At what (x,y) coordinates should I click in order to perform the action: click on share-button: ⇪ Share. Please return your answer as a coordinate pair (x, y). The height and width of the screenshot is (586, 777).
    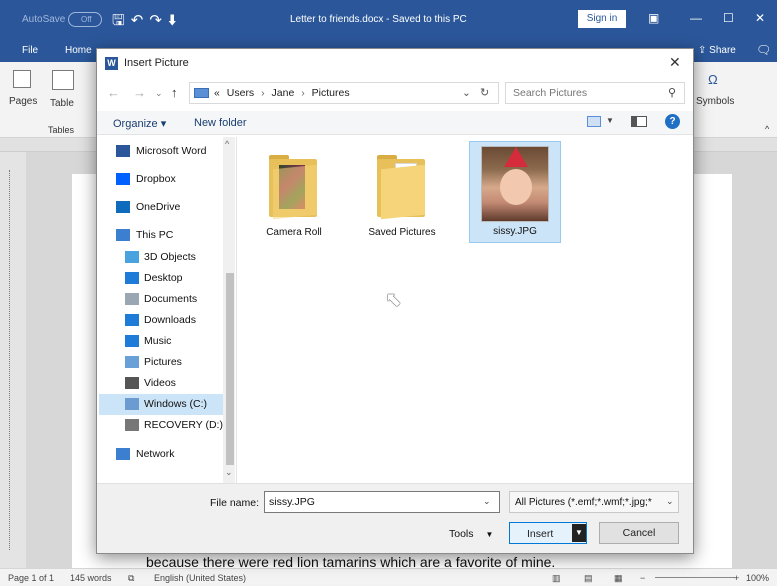
    Looking at the image, I should click on (717, 50).